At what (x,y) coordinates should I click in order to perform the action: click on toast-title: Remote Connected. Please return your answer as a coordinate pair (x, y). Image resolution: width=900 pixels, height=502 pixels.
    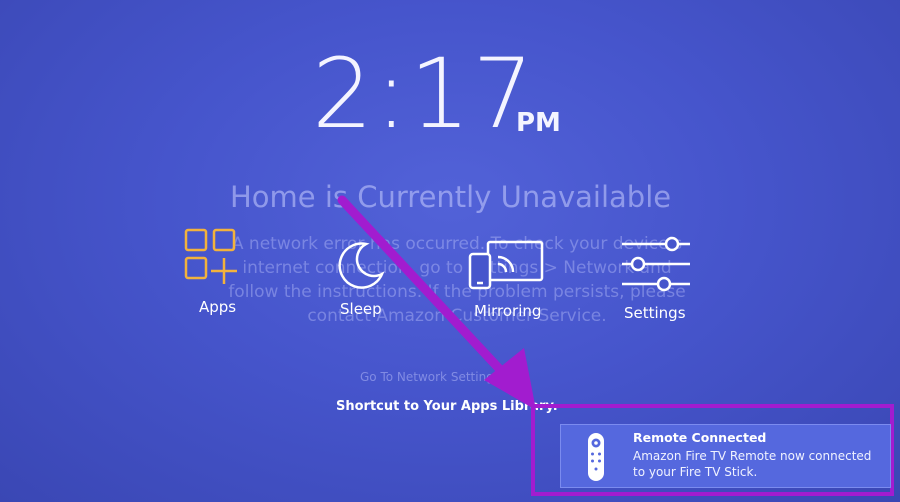
    Looking at the image, I should click on (700, 437).